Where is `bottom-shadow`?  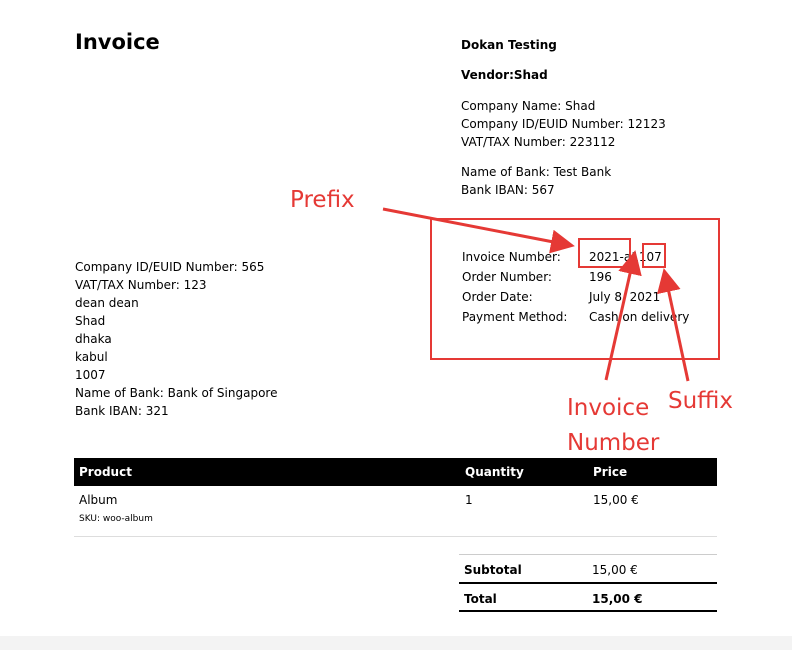
bottom-shadow is located at coordinates (396, 643).